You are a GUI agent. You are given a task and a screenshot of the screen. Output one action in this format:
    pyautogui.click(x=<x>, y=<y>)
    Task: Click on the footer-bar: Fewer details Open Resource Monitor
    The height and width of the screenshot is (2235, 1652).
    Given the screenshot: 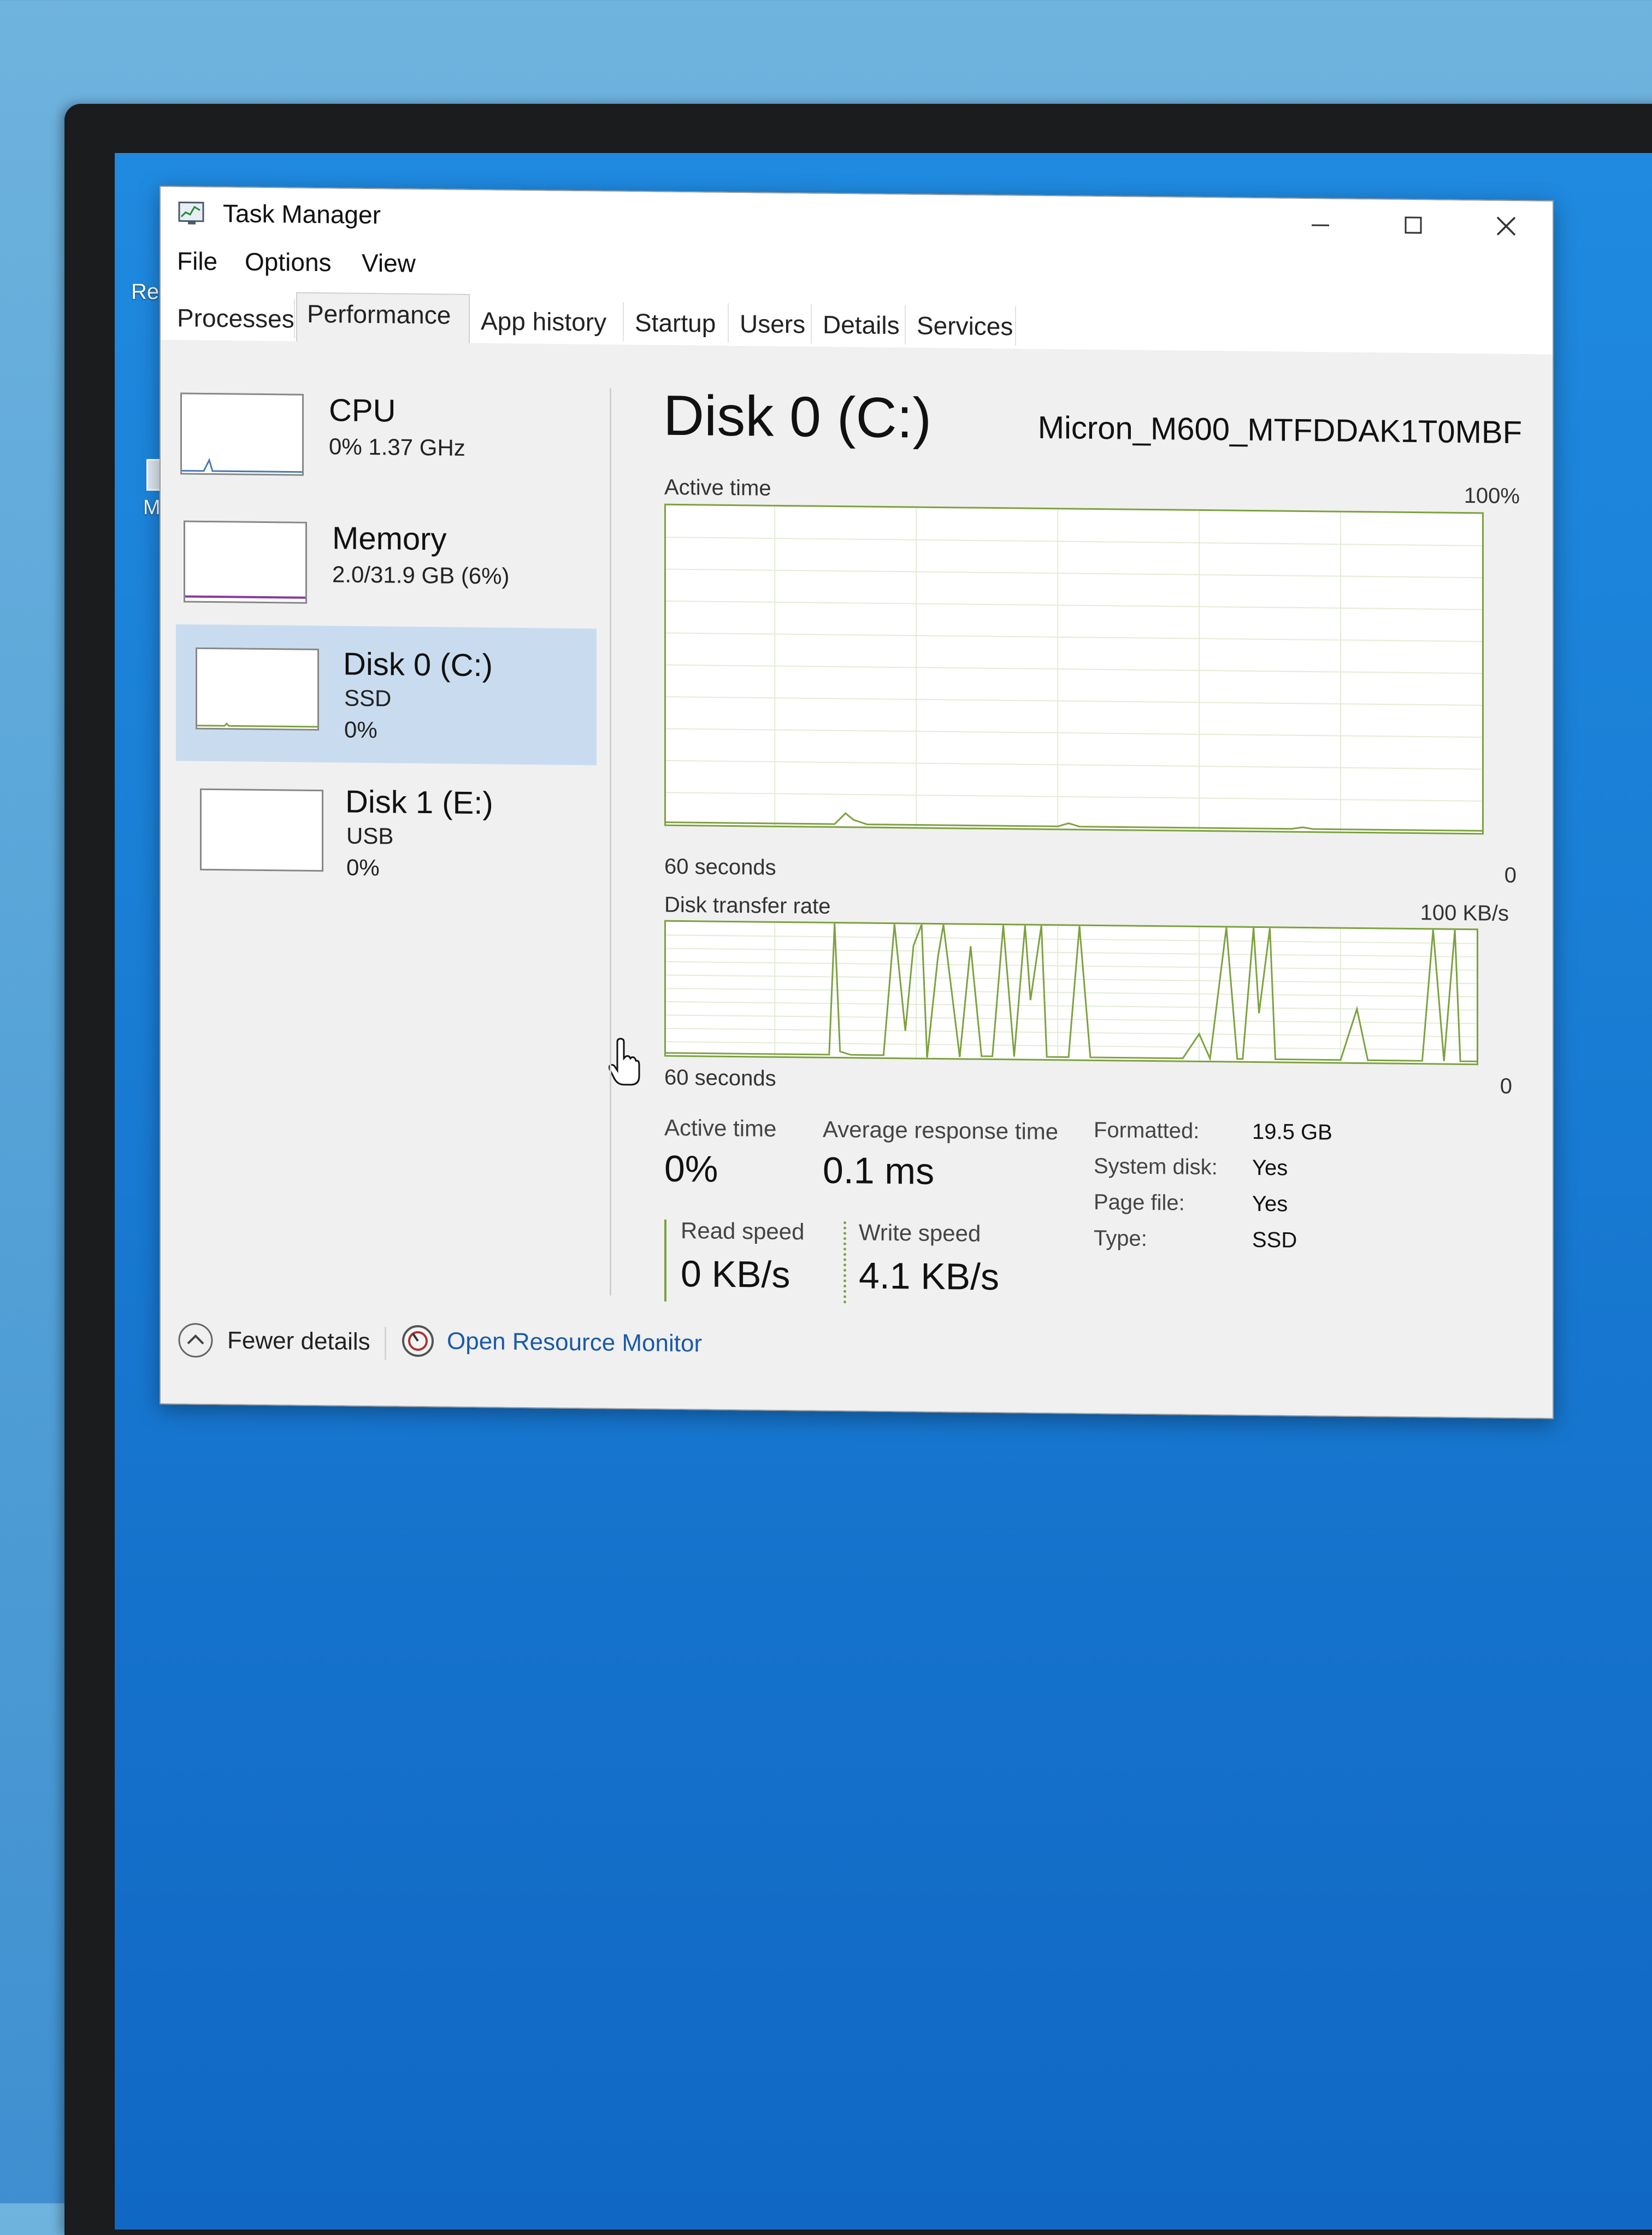 What is the action you would take?
    pyautogui.click(x=857, y=1356)
    